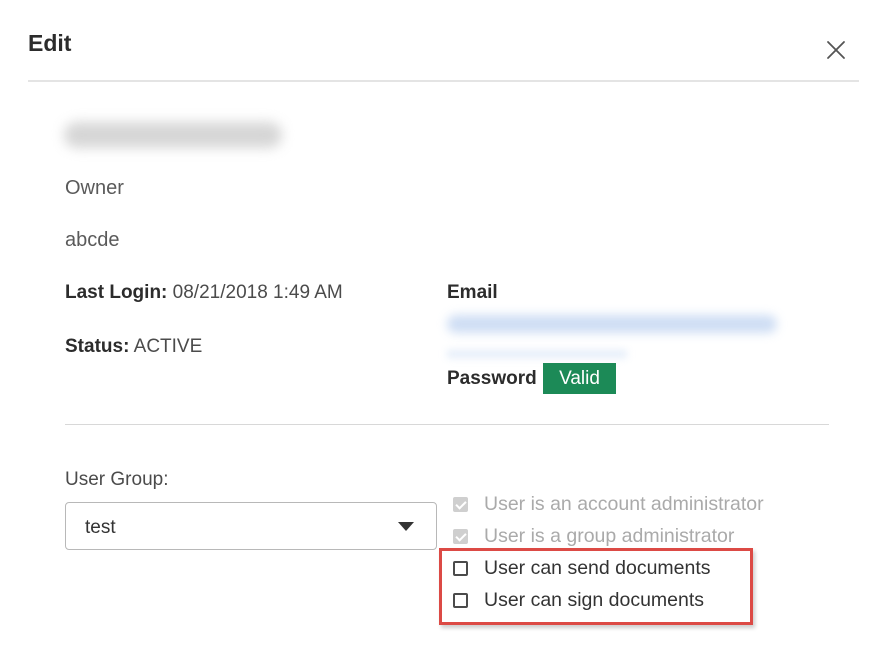 The image size is (883, 645). I want to click on checkbox-send-documents, so click(460, 568).